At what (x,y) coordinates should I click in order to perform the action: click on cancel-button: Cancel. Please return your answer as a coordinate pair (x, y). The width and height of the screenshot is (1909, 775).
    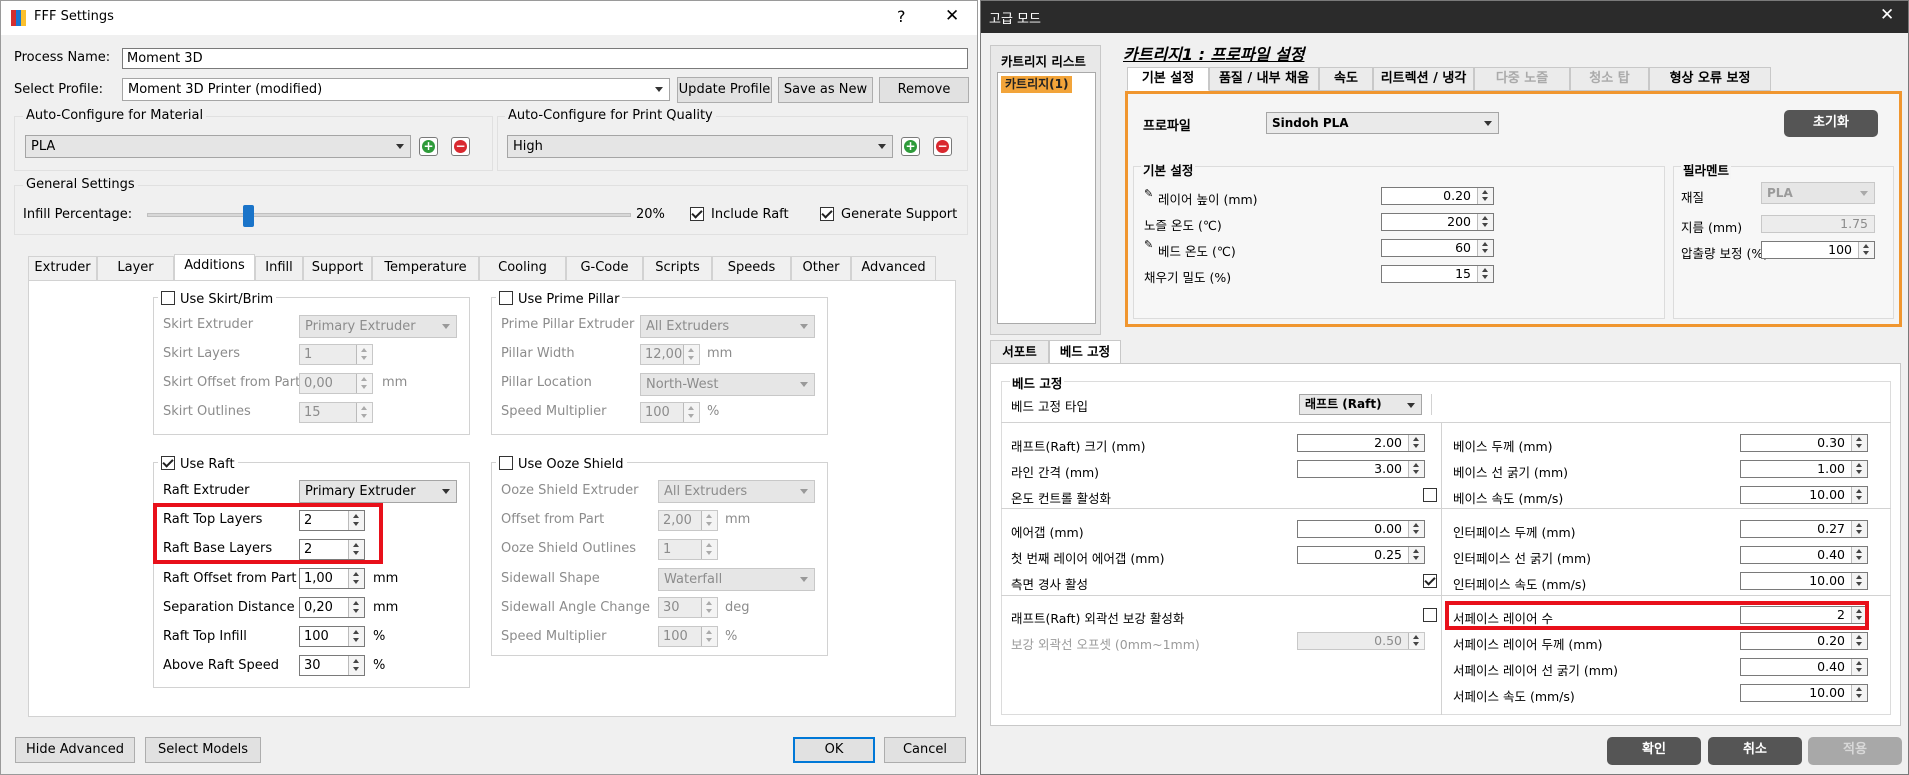
    Looking at the image, I should click on (925, 750).